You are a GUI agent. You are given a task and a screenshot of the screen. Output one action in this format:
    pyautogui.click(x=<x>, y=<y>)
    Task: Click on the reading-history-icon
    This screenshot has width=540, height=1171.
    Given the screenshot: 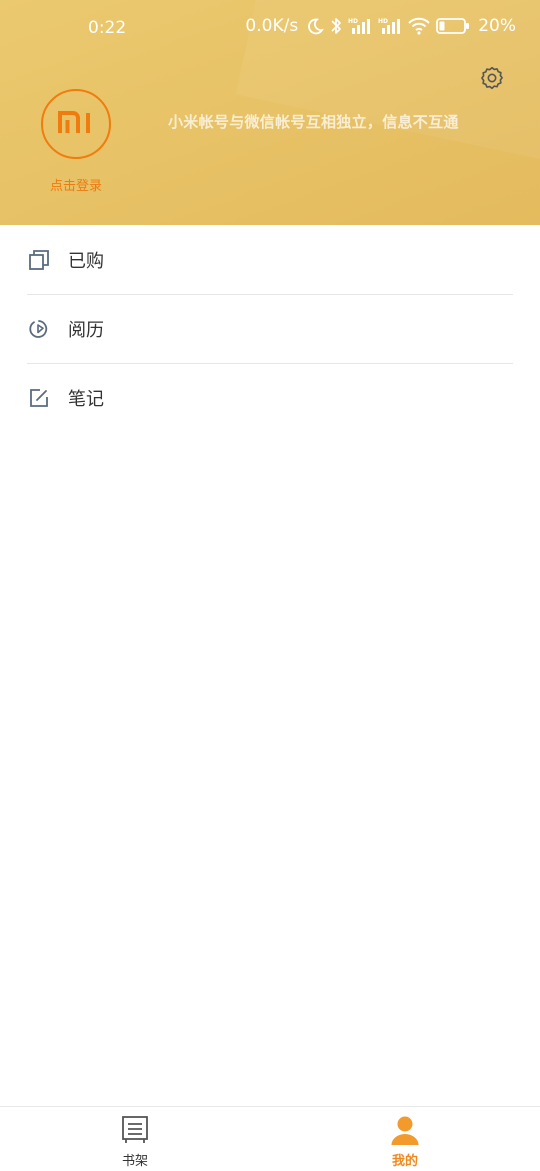 What is the action you would take?
    pyautogui.click(x=39, y=329)
    